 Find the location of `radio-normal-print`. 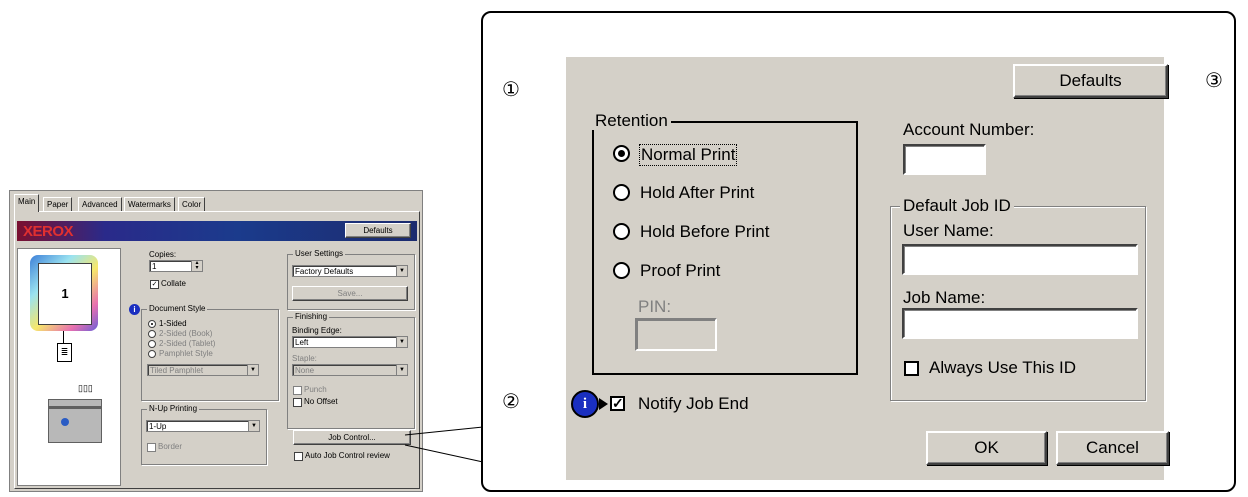

radio-normal-print is located at coordinates (621, 153).